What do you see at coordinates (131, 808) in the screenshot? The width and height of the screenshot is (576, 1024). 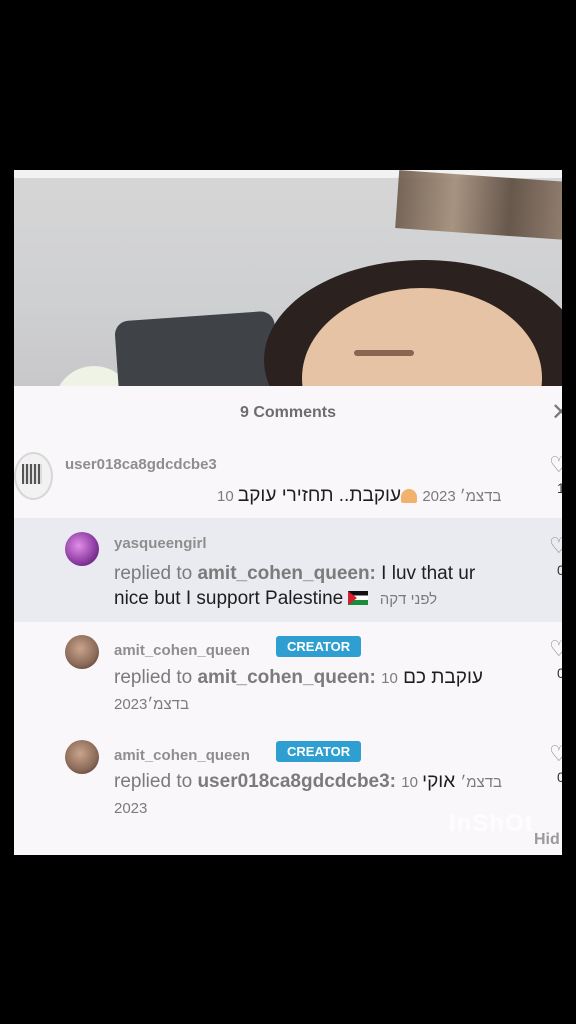 I see `comment-year: 2023` at bounding box center [131, 808].